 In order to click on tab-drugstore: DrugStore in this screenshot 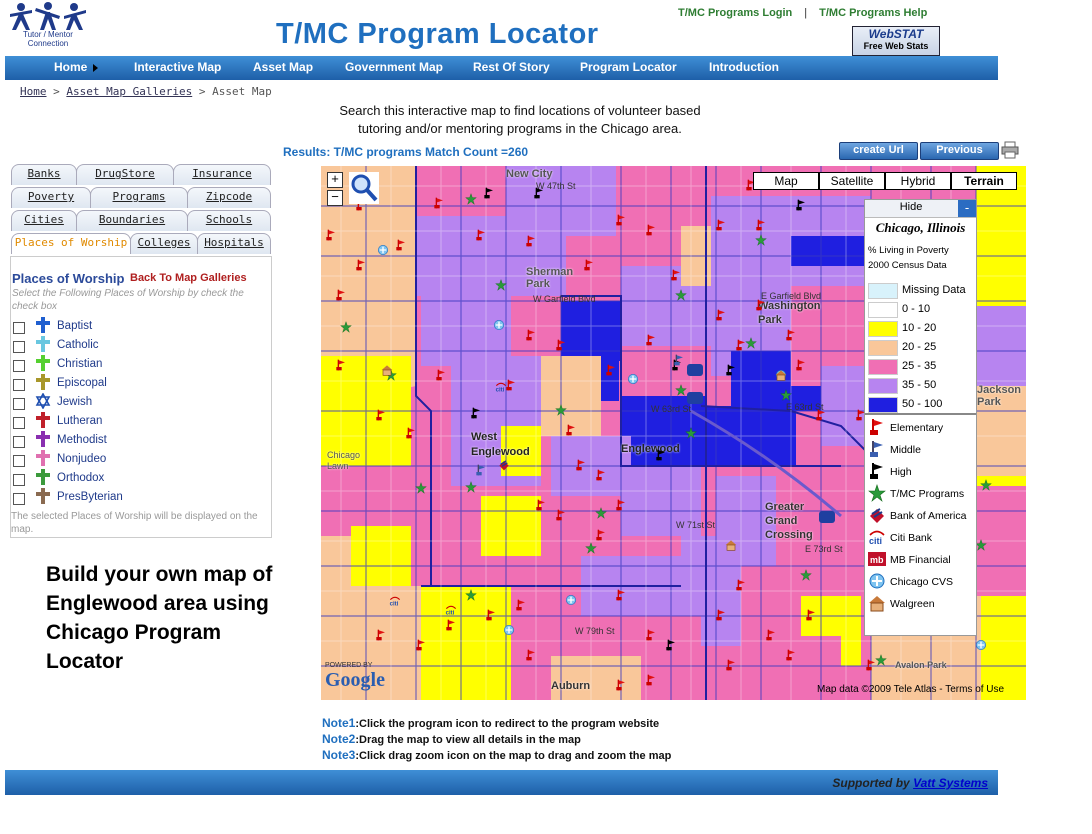, I will do `click(125, 174)`.